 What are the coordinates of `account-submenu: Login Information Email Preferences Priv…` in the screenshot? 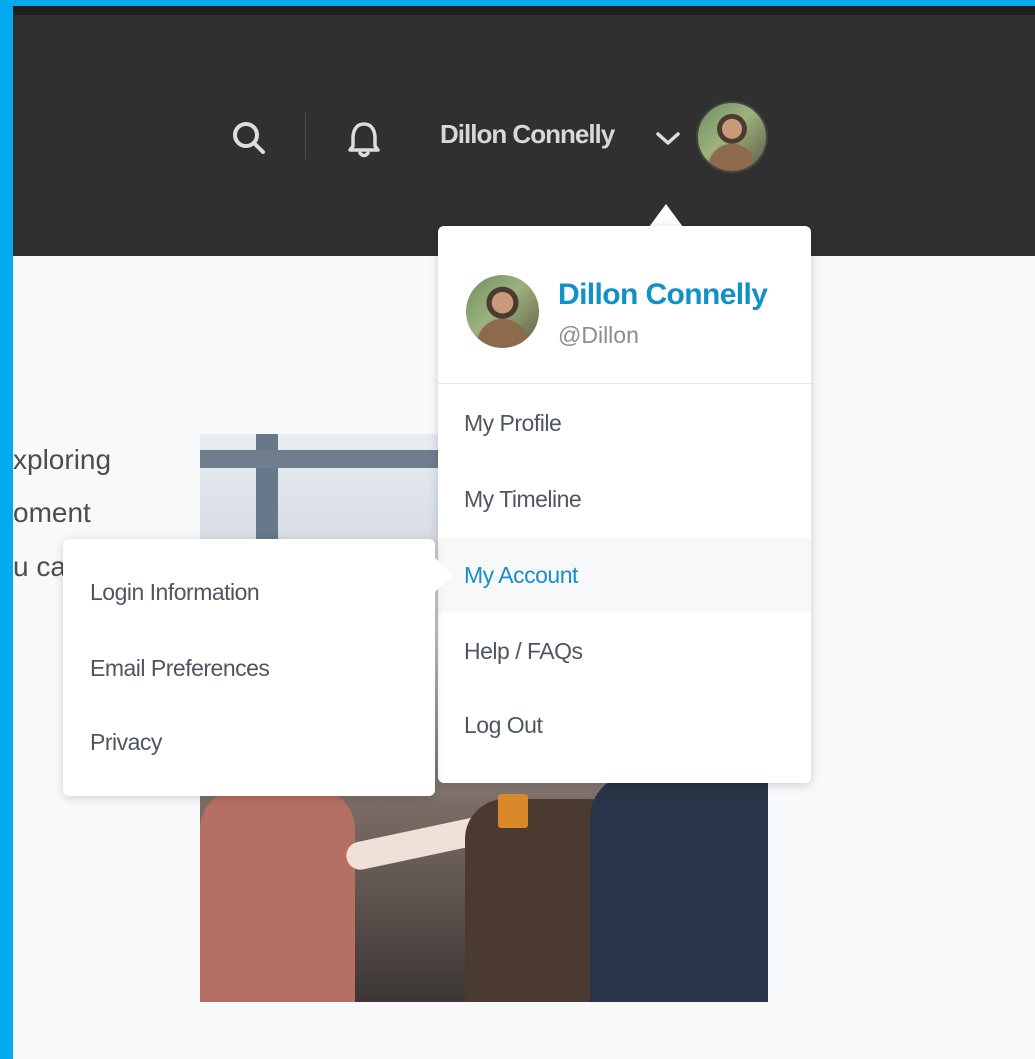 It's located at (249, 667).